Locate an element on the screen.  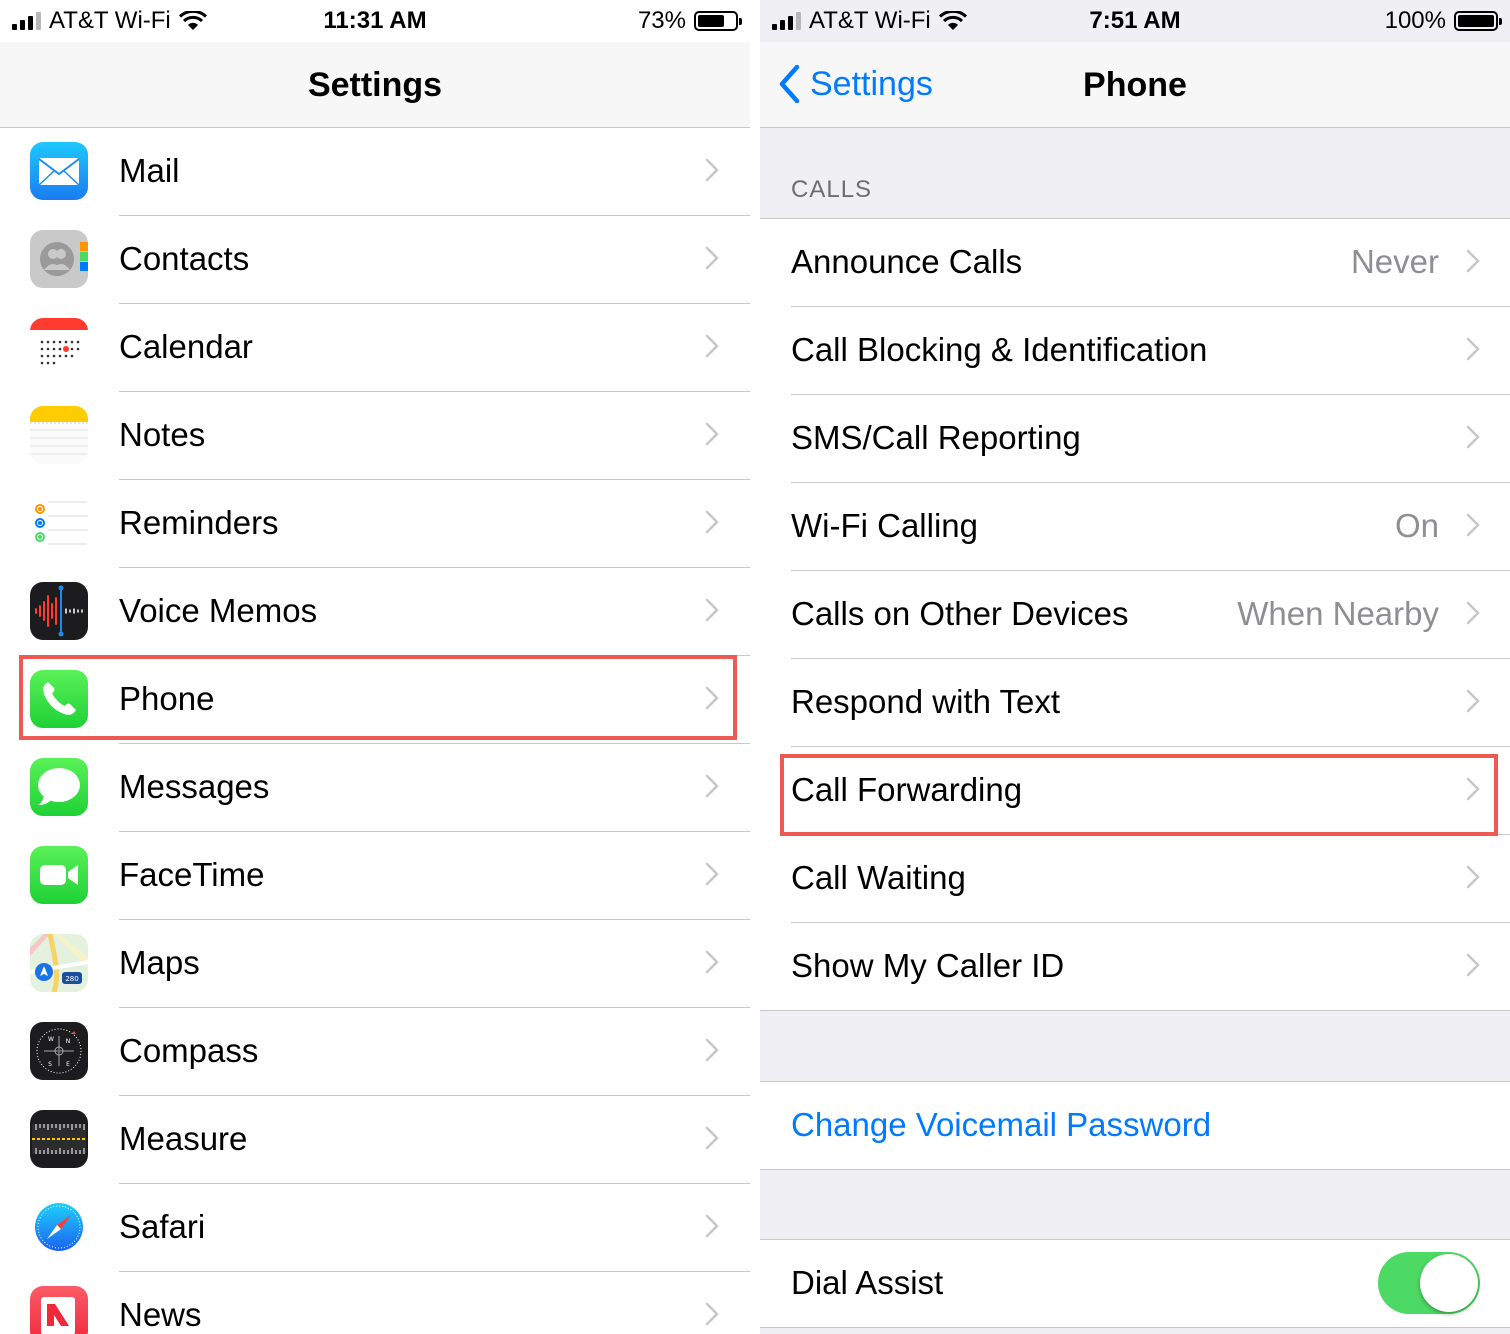
row-value: Never is located at coordinates (1394, 261).